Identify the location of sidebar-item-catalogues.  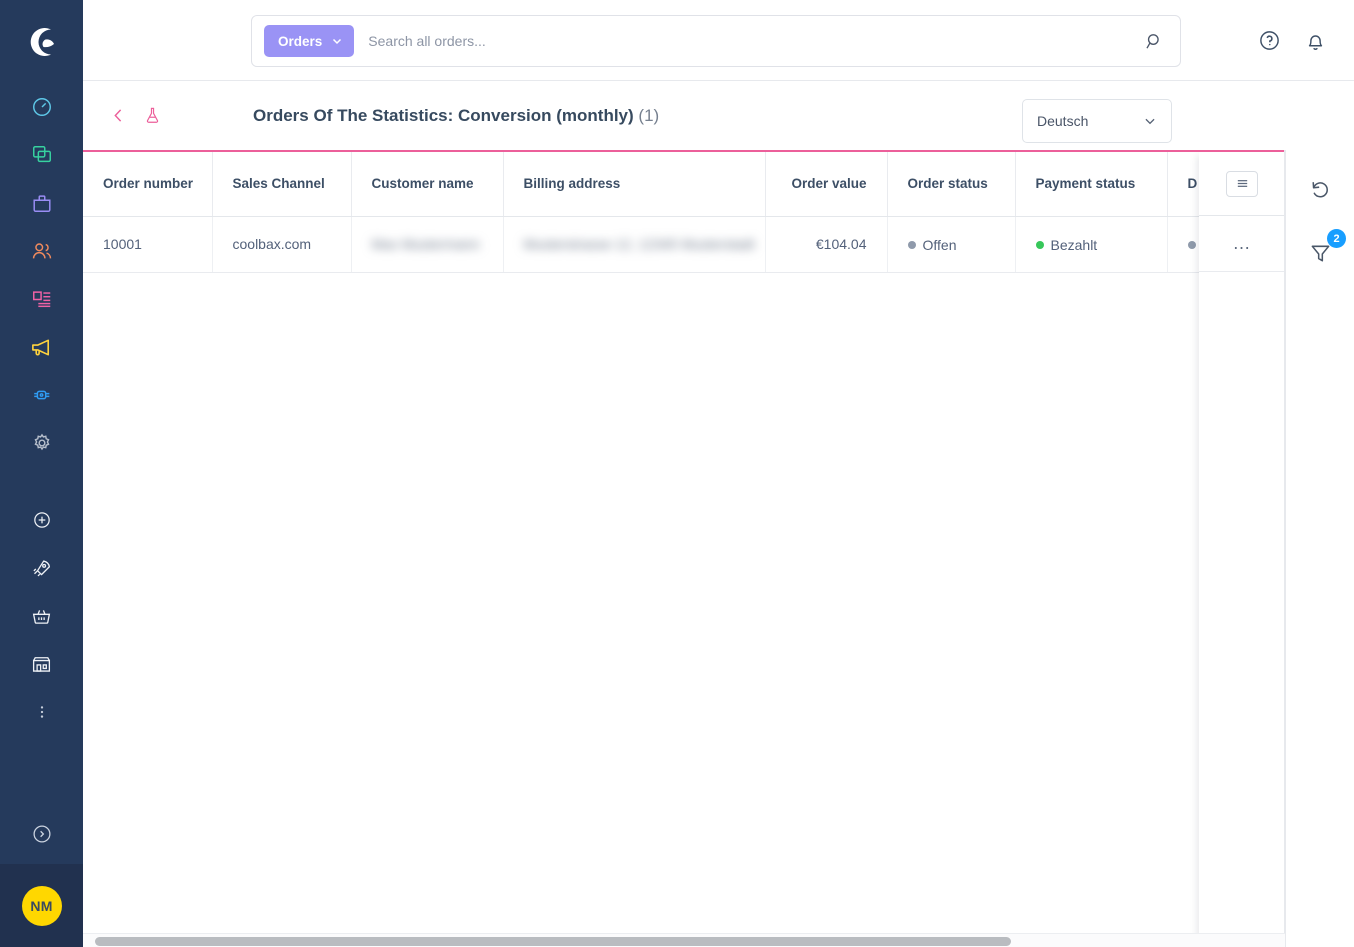
(41, 155).